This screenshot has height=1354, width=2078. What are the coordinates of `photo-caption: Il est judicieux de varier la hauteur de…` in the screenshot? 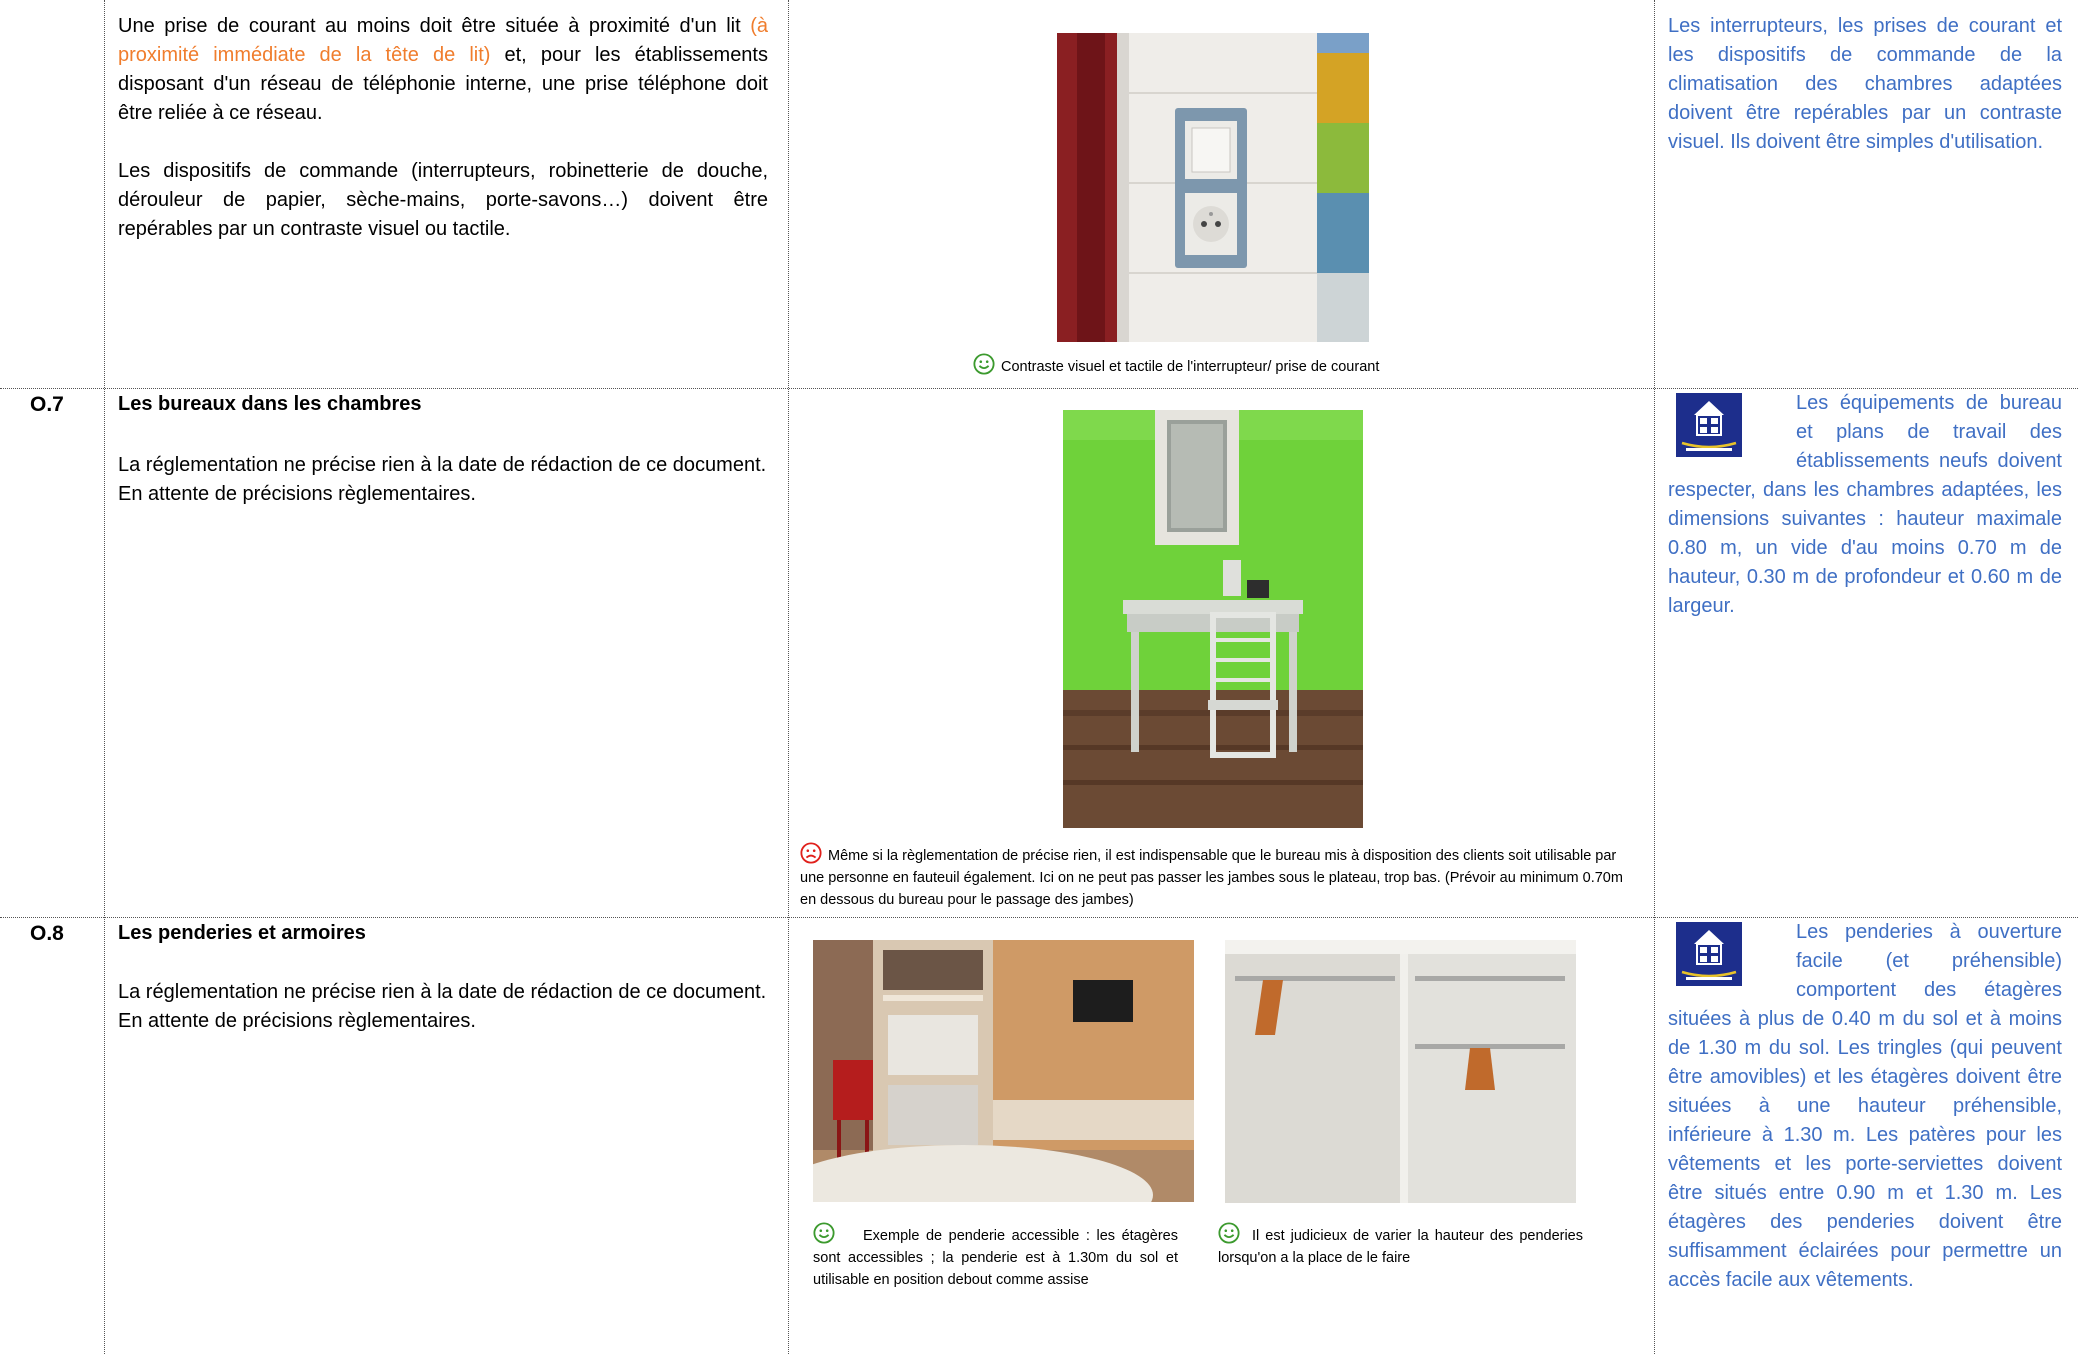 It's located at (1400, 1245).